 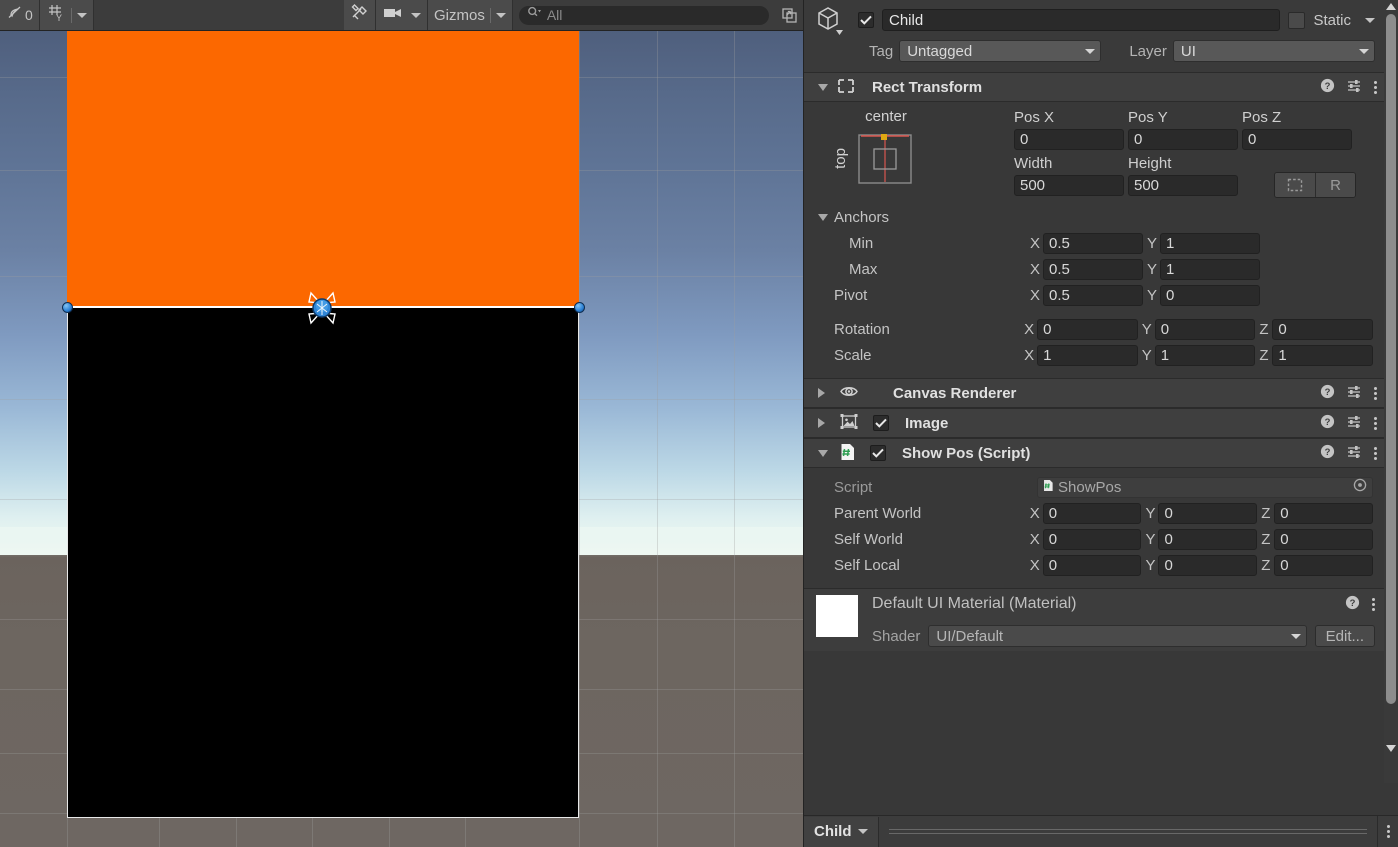 What do you see at coordinates (323, 169) in the screenshot?
I see `parent-rect-image` at bounding box center [323, 169].